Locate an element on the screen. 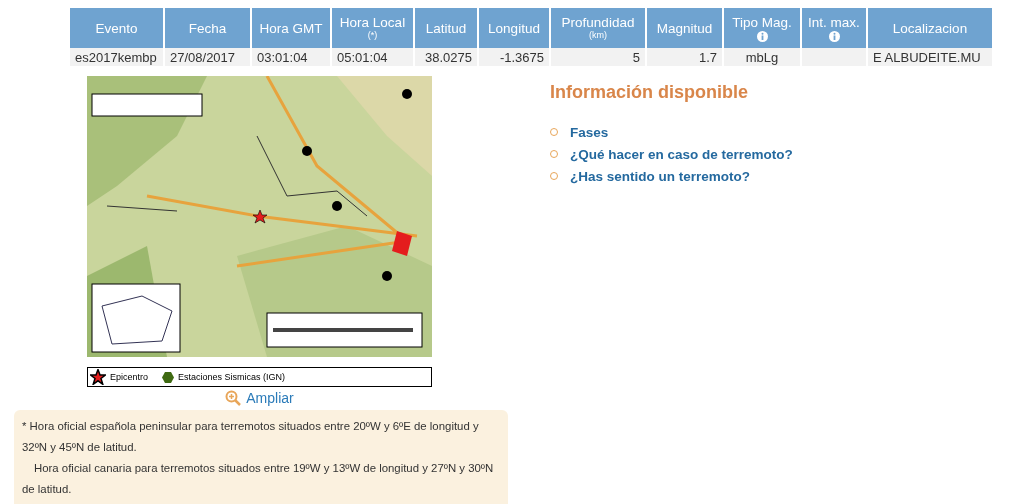 The height and width of the screenshot is (504, 1020). zoom-in-icon is located at coordinates (233, 398).